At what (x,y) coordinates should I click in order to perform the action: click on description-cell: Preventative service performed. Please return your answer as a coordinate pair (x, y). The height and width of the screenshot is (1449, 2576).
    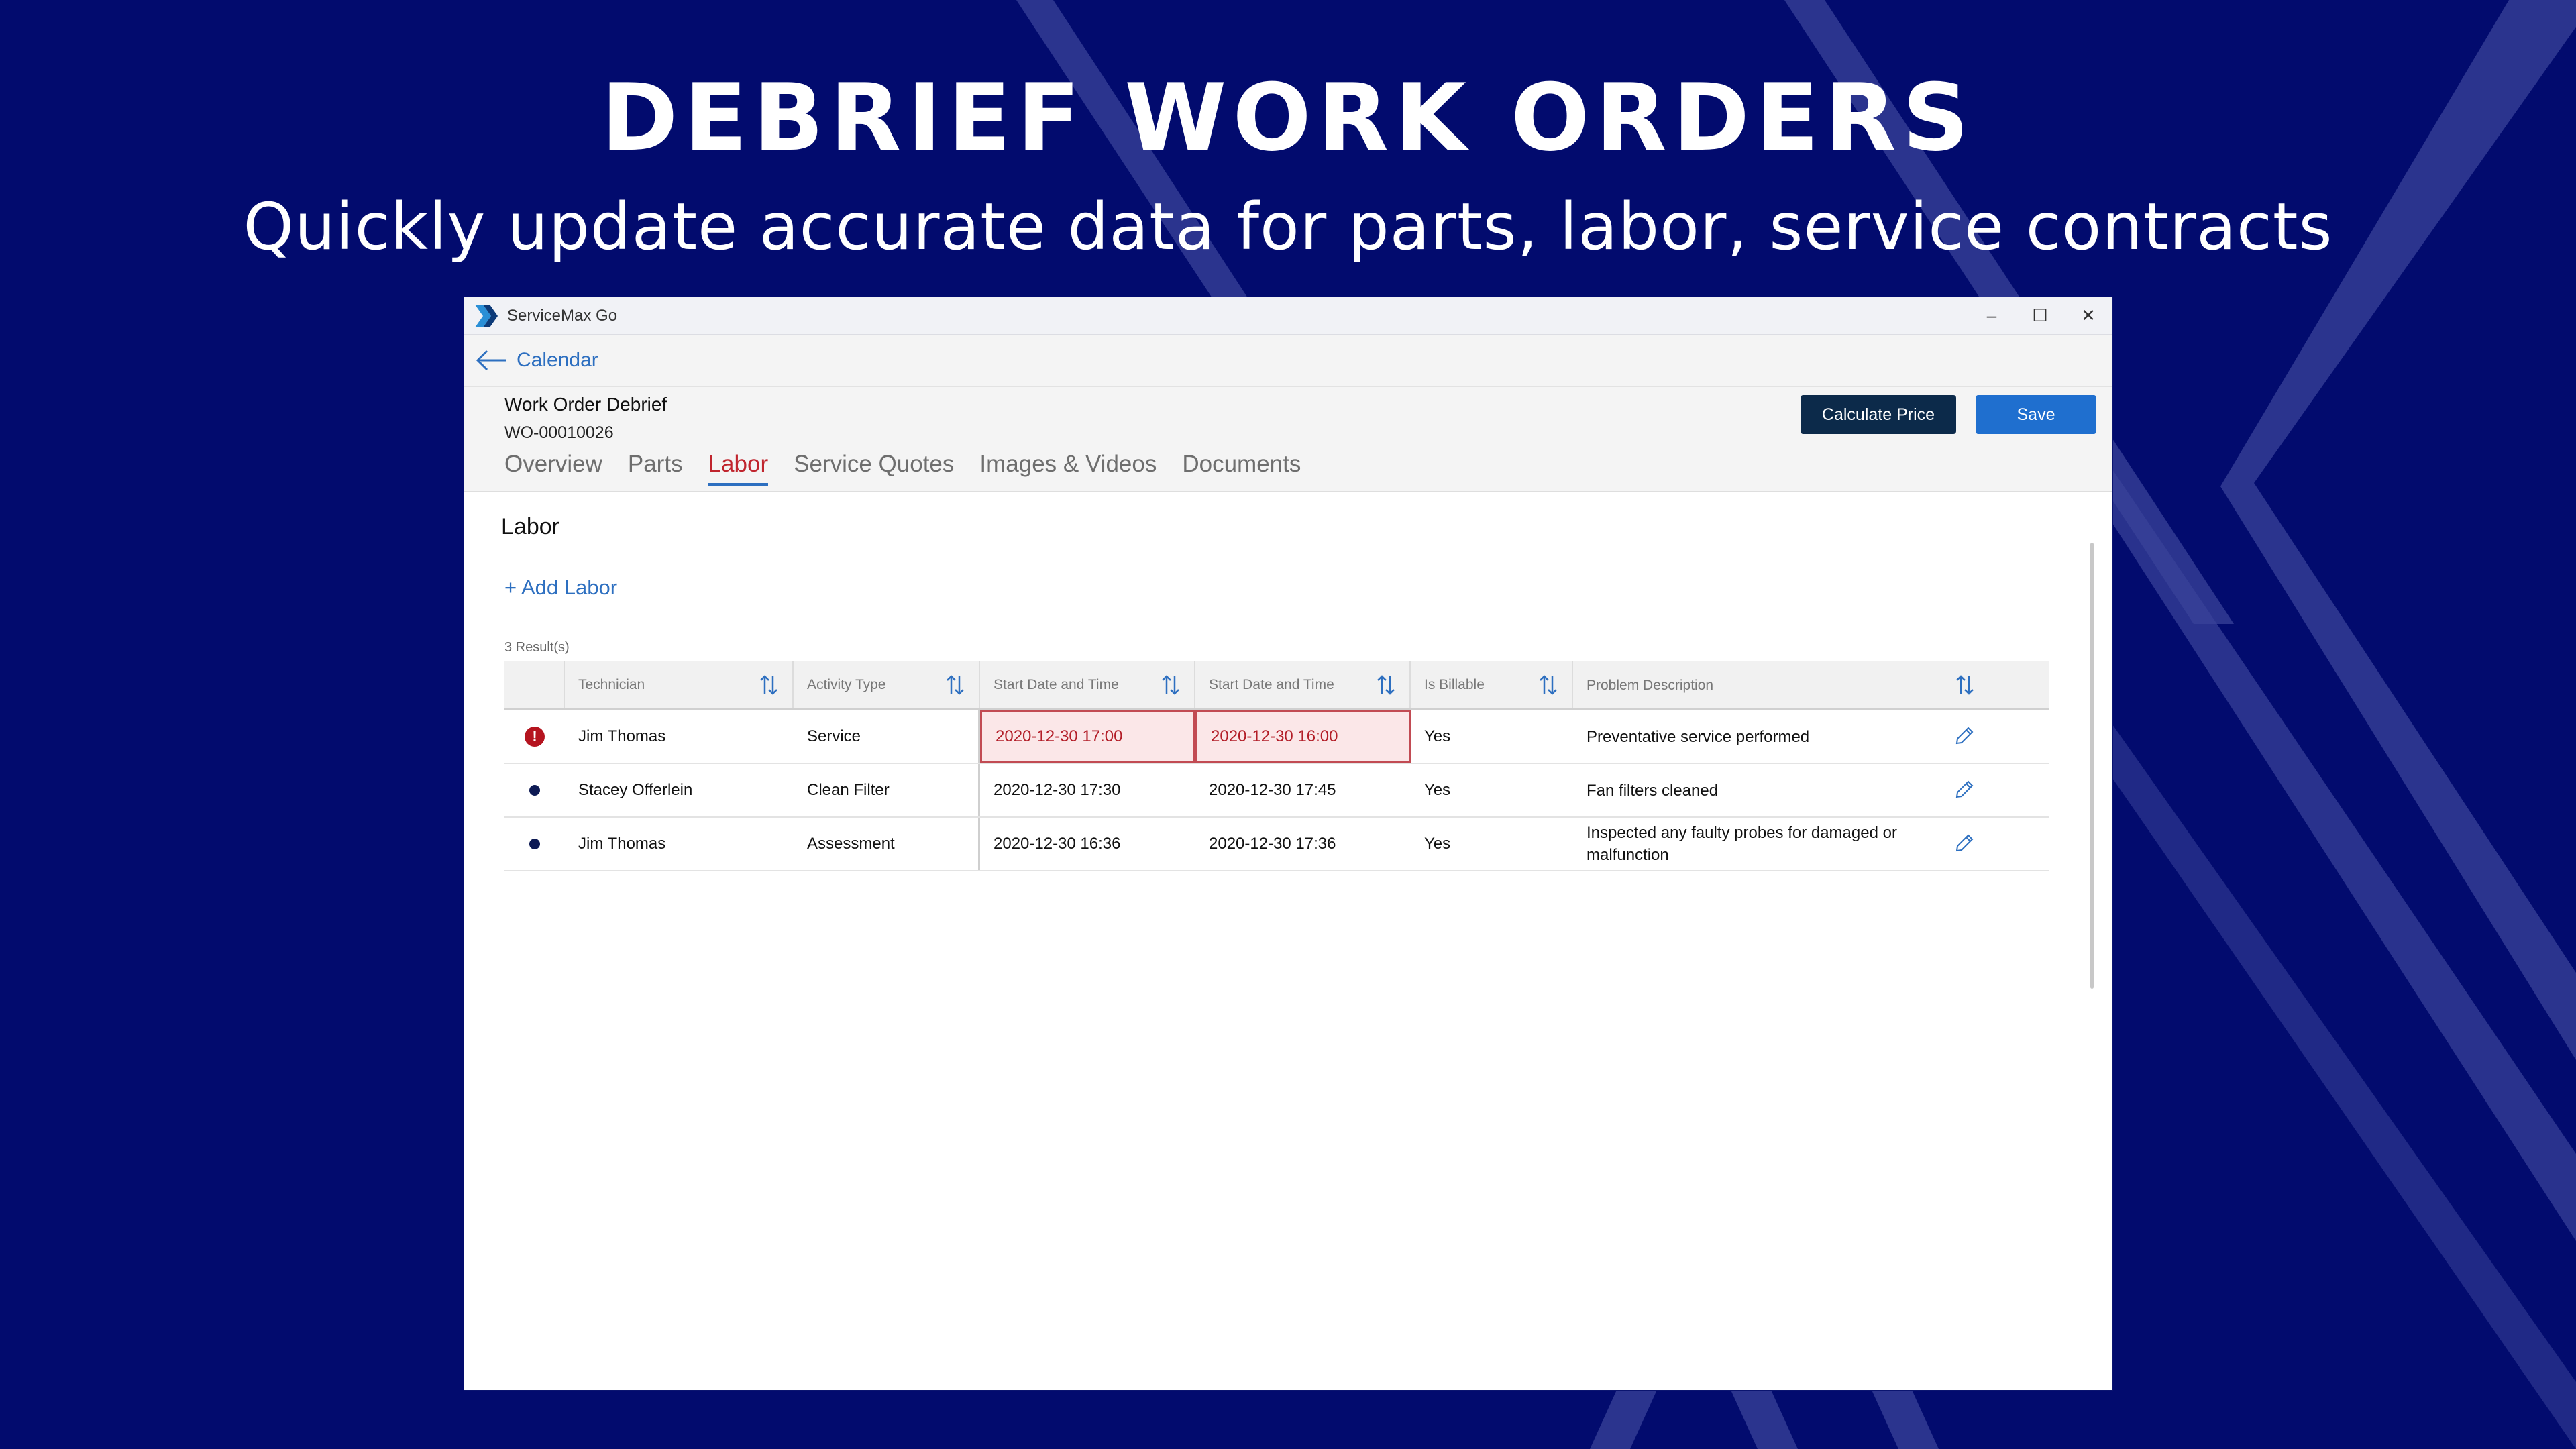
    Looking at the image, I should click on (1780, 736).